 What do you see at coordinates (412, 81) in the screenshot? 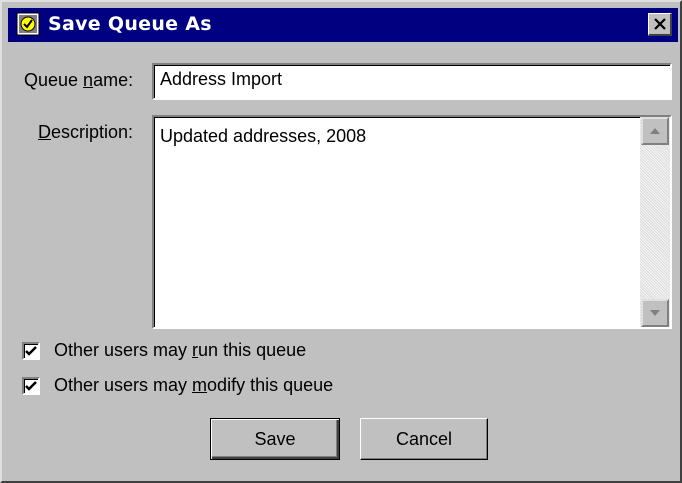
I see `queue-name-field: Address Import` at bounding box center [412, 81].